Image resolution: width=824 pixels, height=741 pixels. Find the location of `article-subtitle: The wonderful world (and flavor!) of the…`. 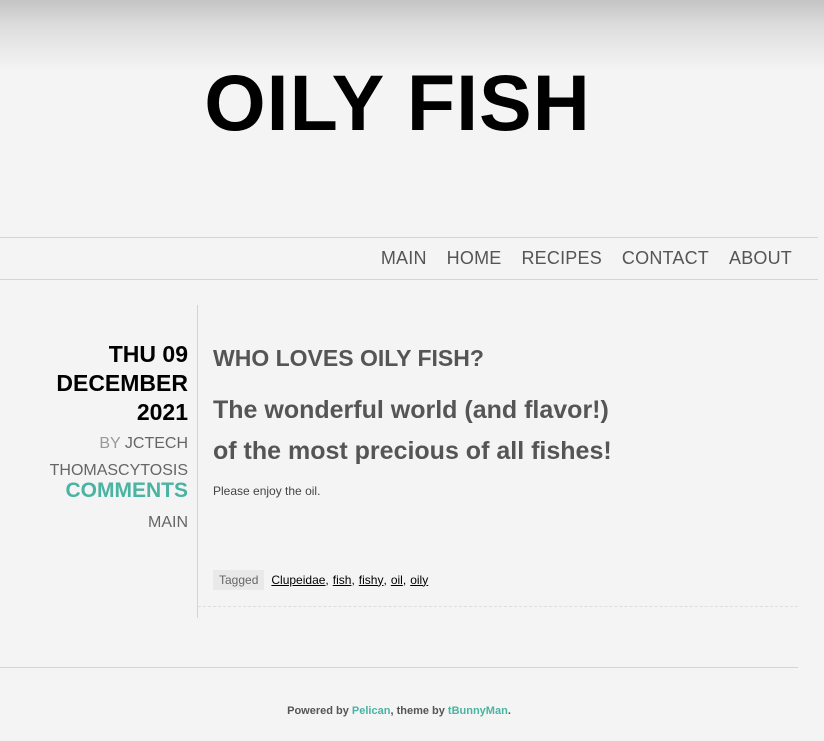

article-subtitle: The wonderful world (and flavor!) of the… is located at coordinates (505, 431).